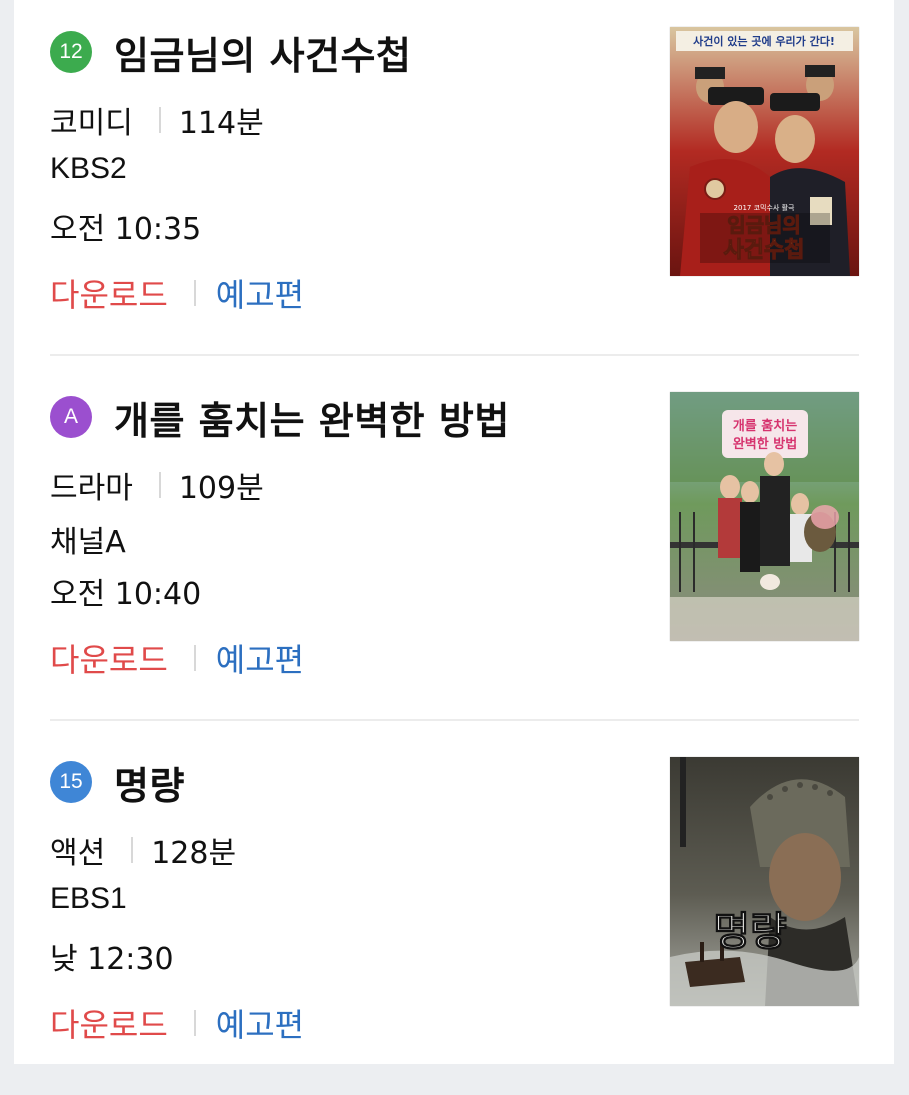  What do you see at coordinates (91, 123) in the screenshot?
I see `genre-label: 코미디` at bounding box center [91, 123].